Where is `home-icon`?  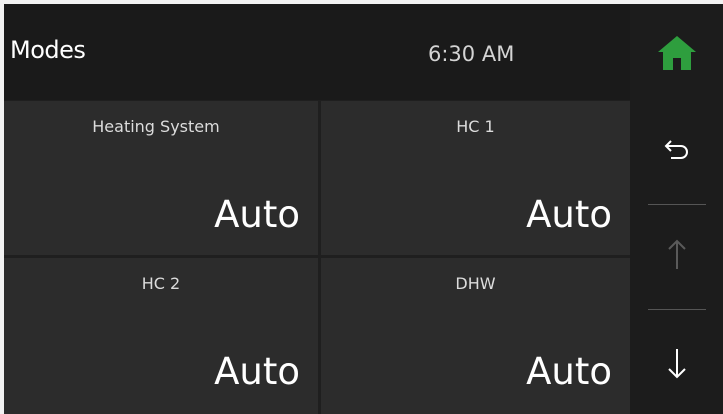 home-icon is located at coordinates (676, 53).